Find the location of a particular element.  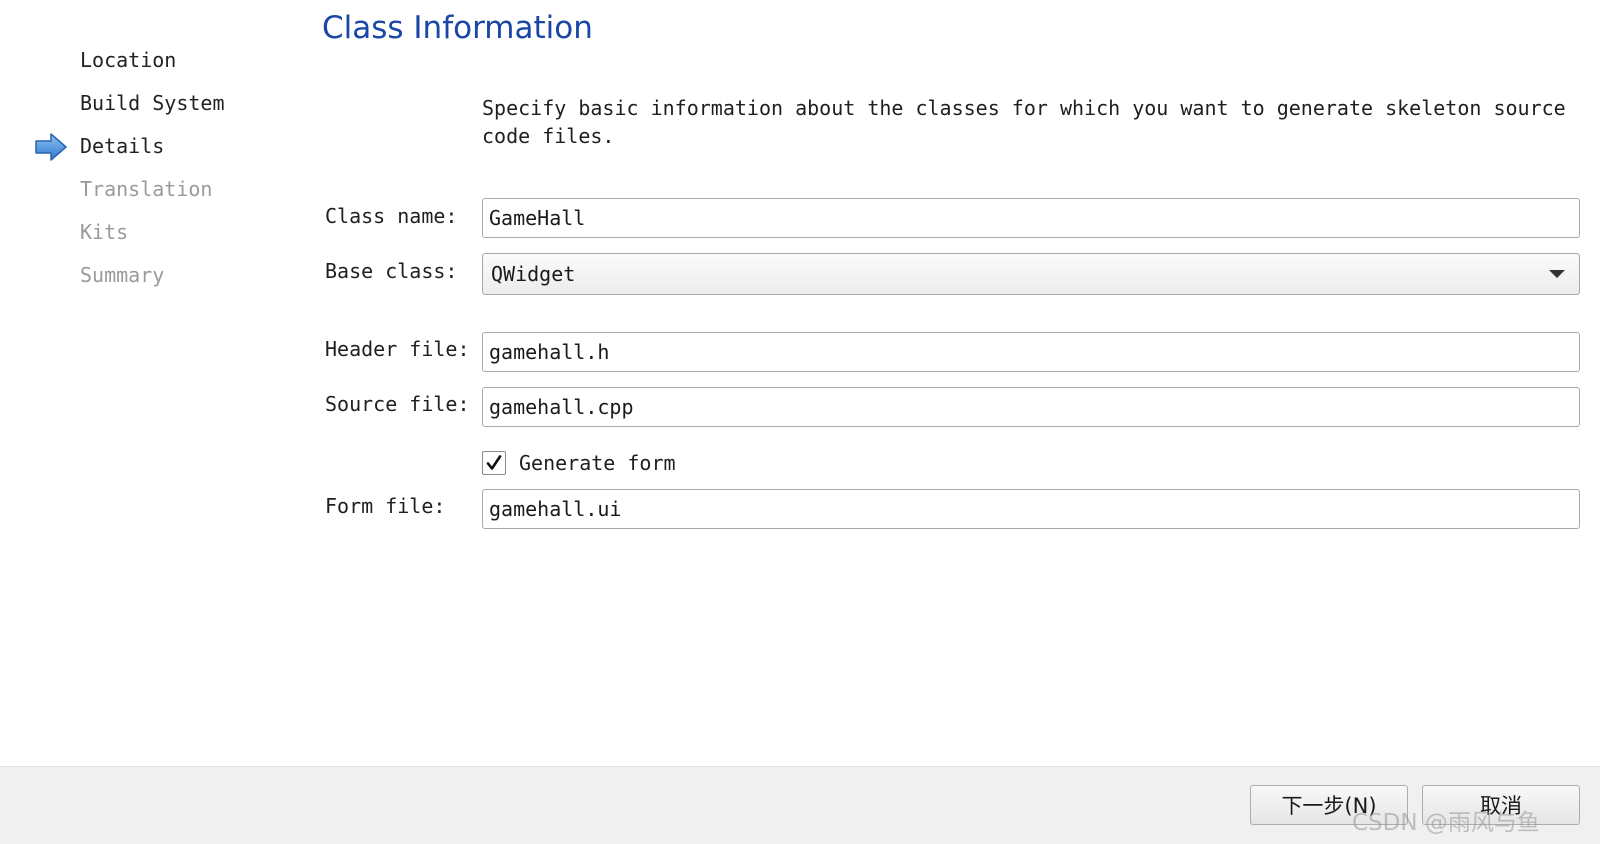

form-file-value: gamehall.ui is located at coordinates (555, 509).